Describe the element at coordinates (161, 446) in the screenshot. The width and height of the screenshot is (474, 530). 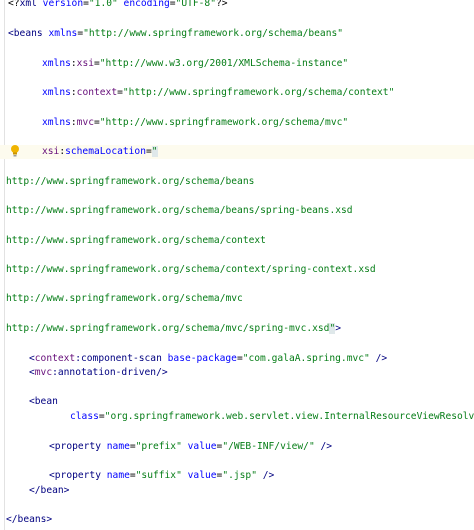
I see `code-token: "prefix"` at that location.